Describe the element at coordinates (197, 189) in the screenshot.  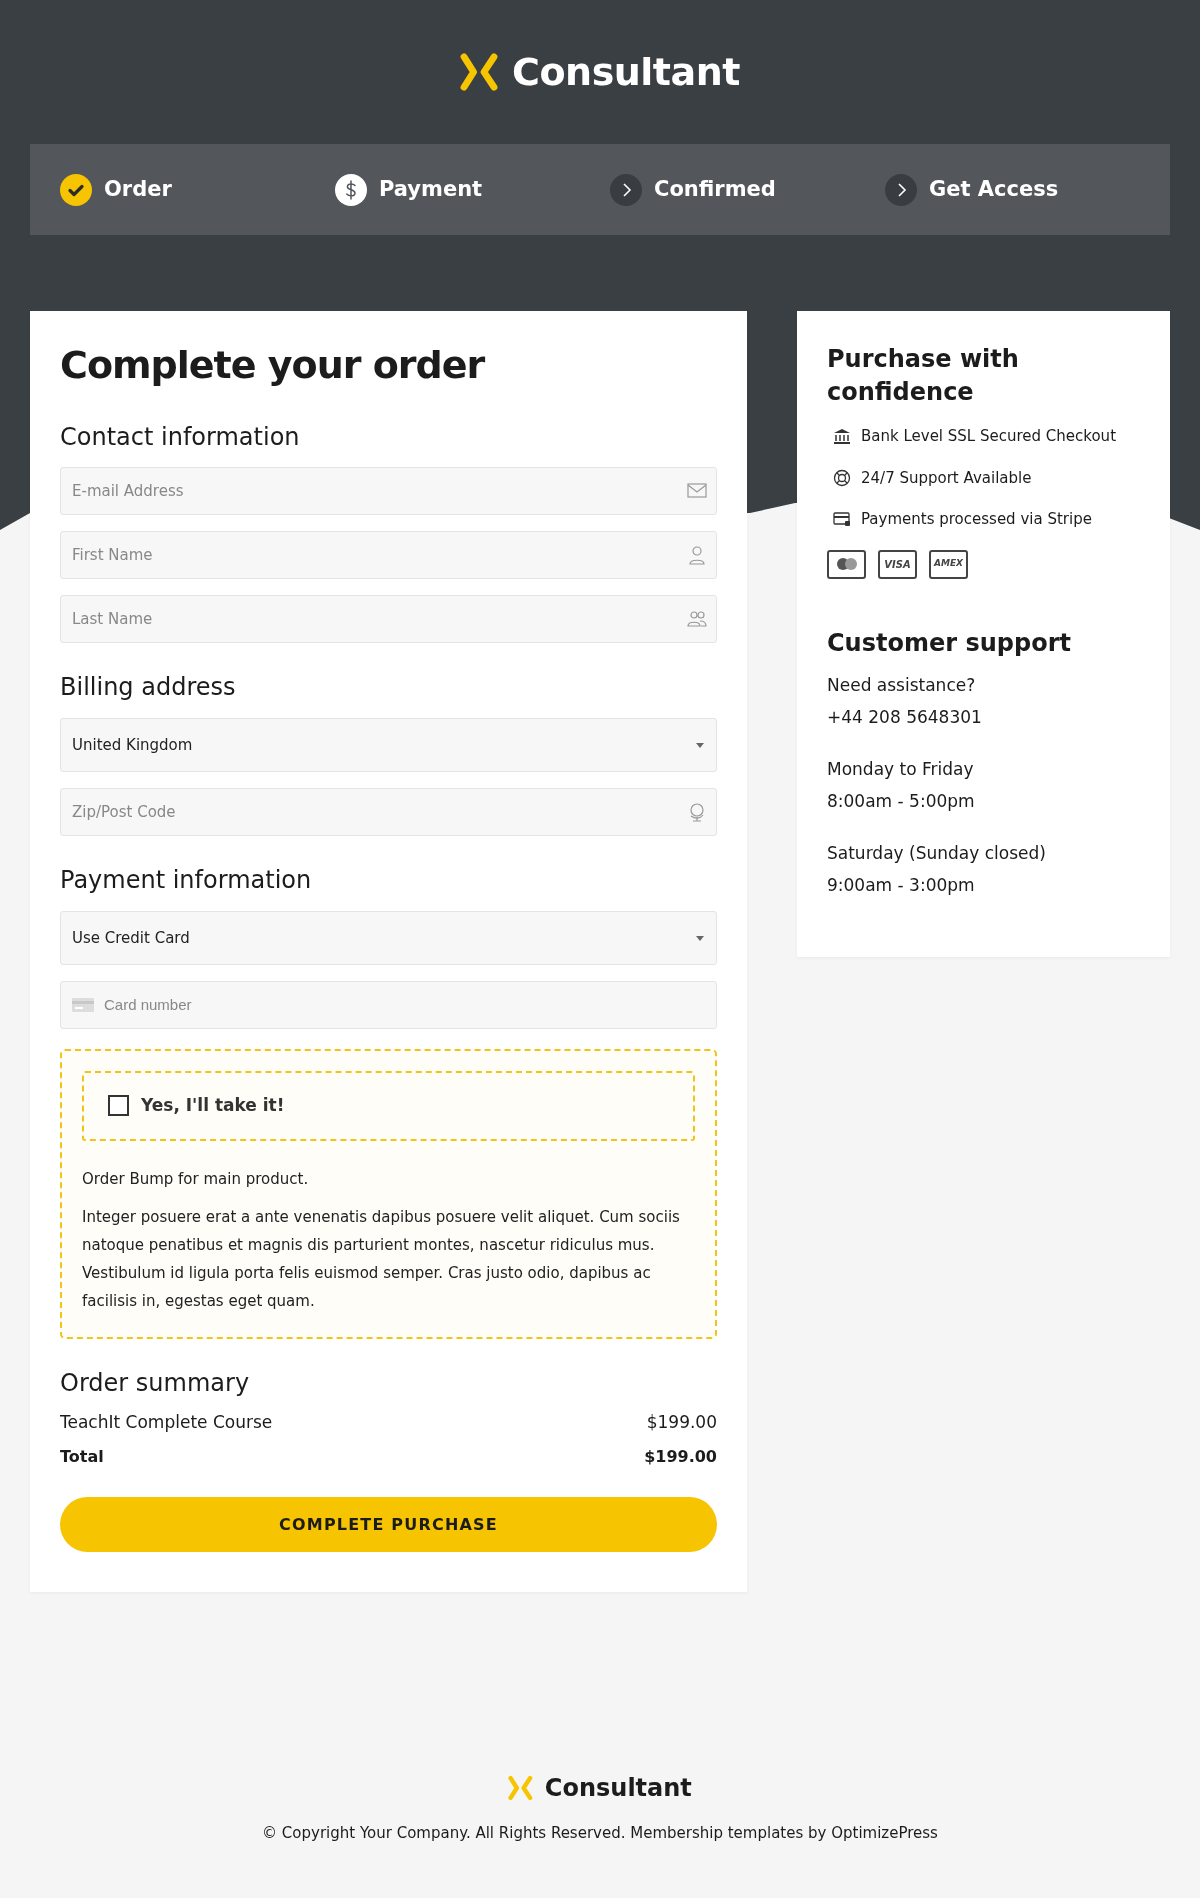
I see `progress-step: Order` at that location.